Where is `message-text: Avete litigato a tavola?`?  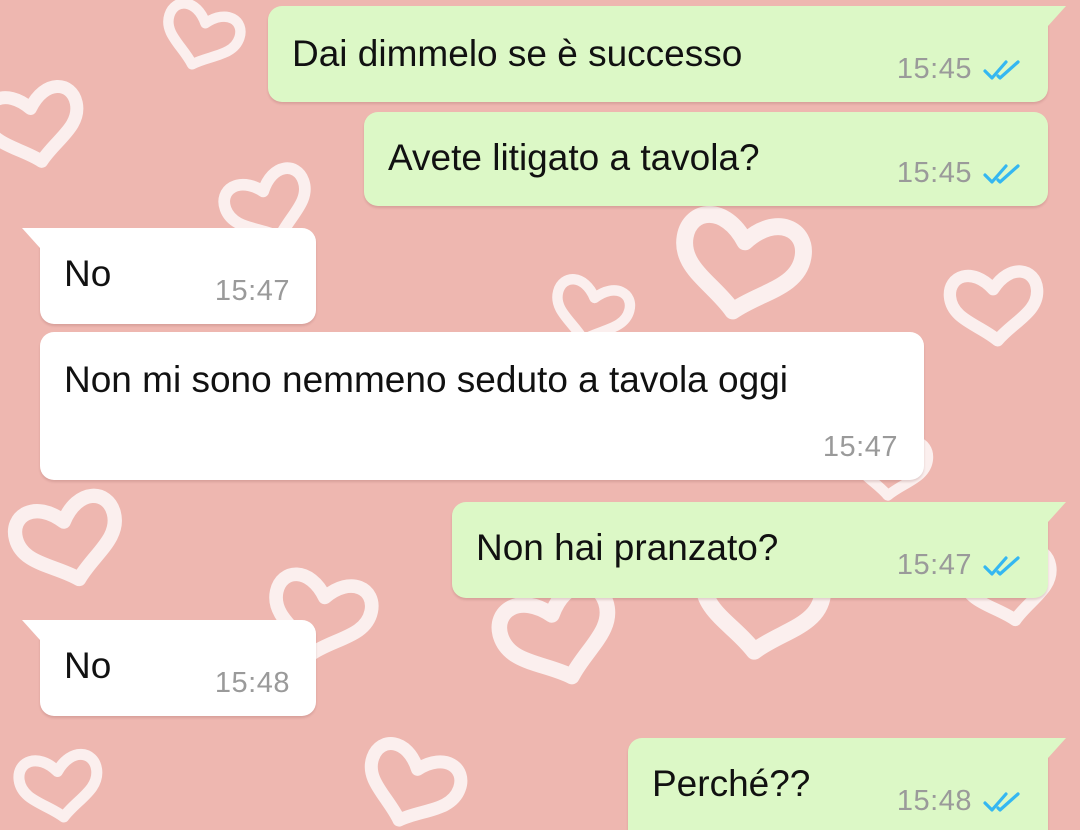 message-text: Avete litigato a tavola? is located at coordinates (574, 157).